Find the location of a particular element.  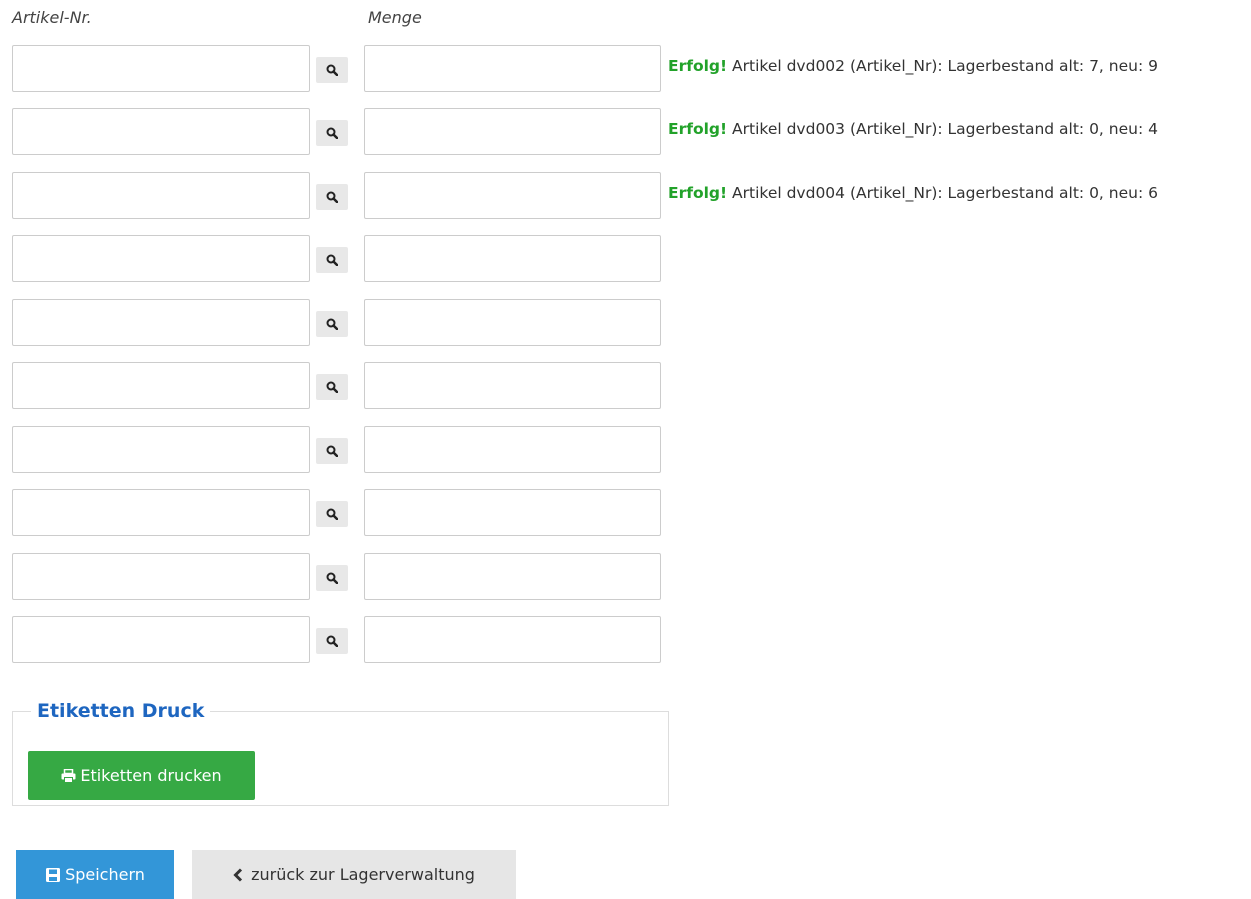

etiketten-druck-section: Etiketten Druck Etiketten drucken is located at coordinates (340, 753).